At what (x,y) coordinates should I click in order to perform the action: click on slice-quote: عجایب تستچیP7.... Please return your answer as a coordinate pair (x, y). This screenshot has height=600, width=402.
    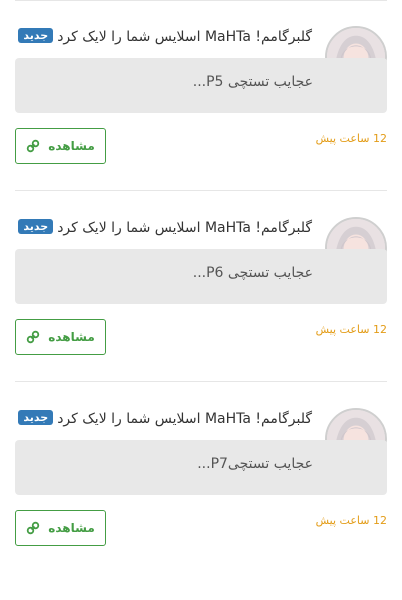
    Looking at the image, I should click on (201, 467).